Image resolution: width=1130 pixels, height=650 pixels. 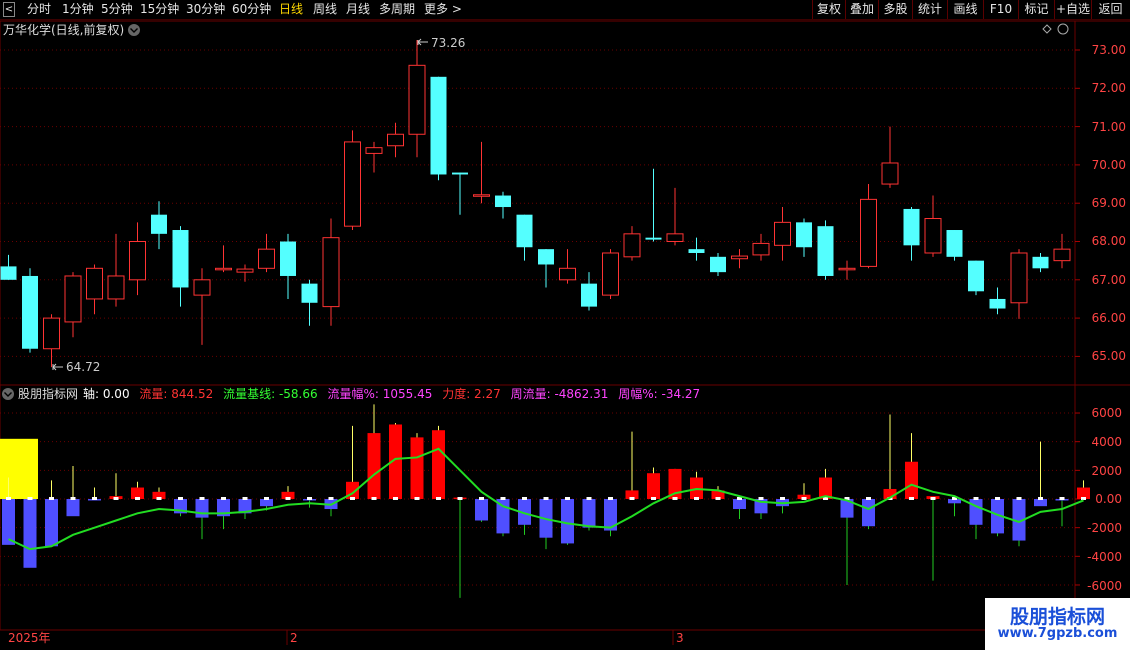 What do you see at coordinates (1057, 617) in the screenshot?
I see `watermark-title: 股朋指标网` at bounding box center [1057, 617].